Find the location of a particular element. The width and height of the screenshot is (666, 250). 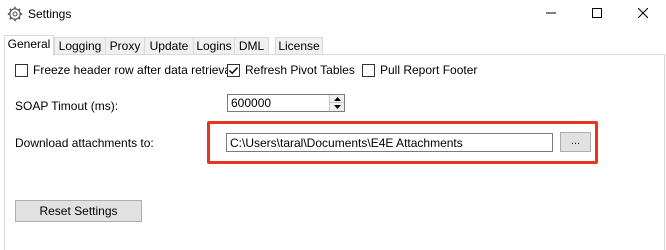

minimize-button is located at coordinates (551, 14).